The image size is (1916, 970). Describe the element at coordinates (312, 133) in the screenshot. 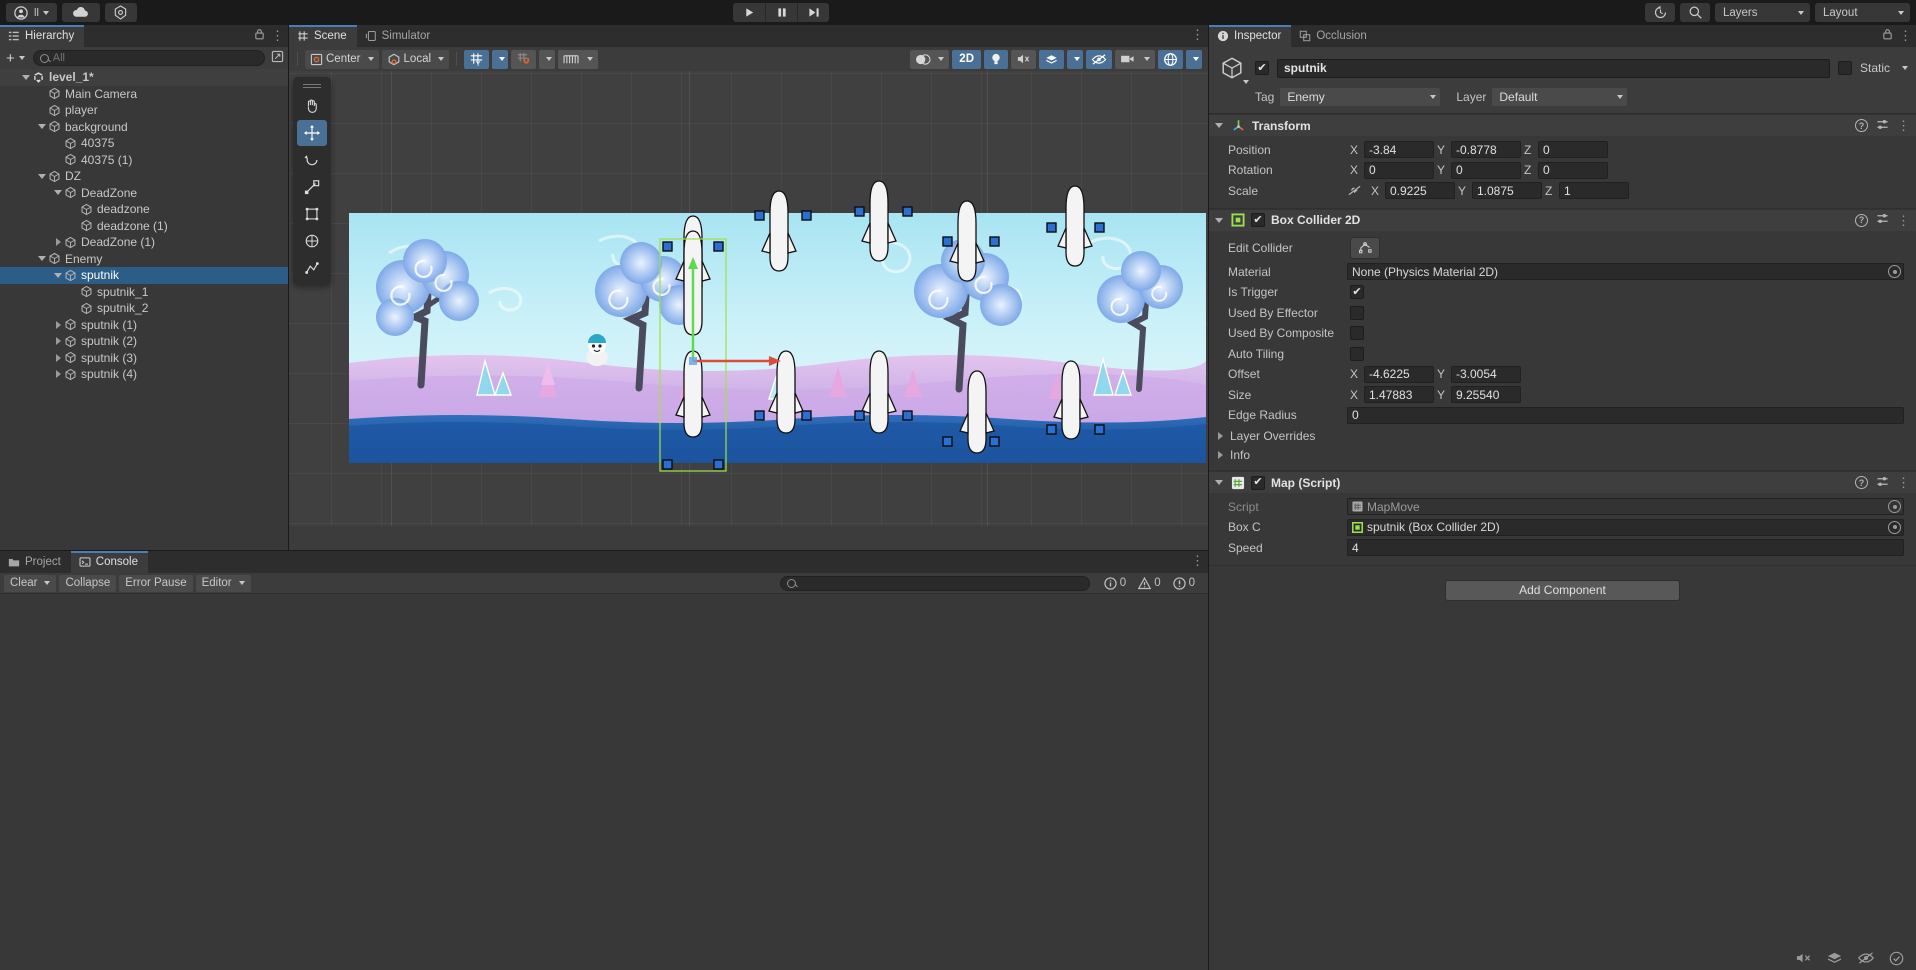

I see `move-tool` at that location.